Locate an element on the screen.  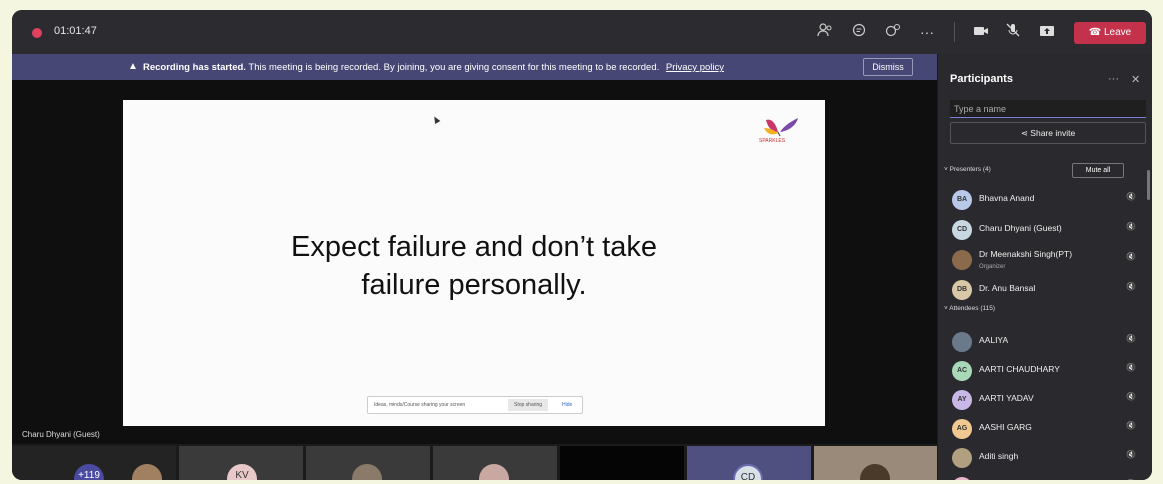
participant-row: AC AARTI CHAUDHARY 🔇 is located at coordinates (1043, 370).